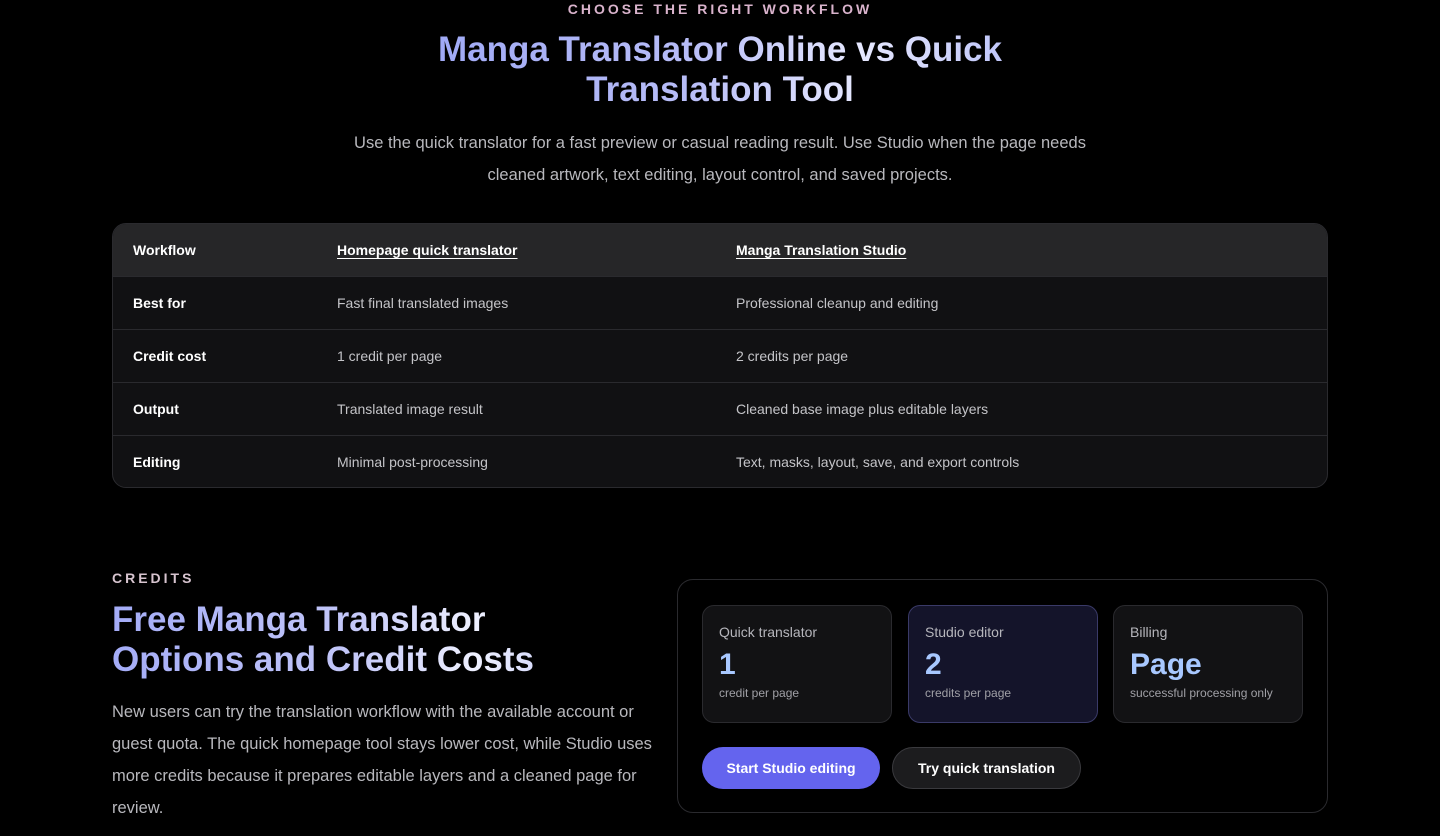 The height and width of the screenshot is (836, 1440). I want to click on card-subtext: credit per page, so click(759, 693).